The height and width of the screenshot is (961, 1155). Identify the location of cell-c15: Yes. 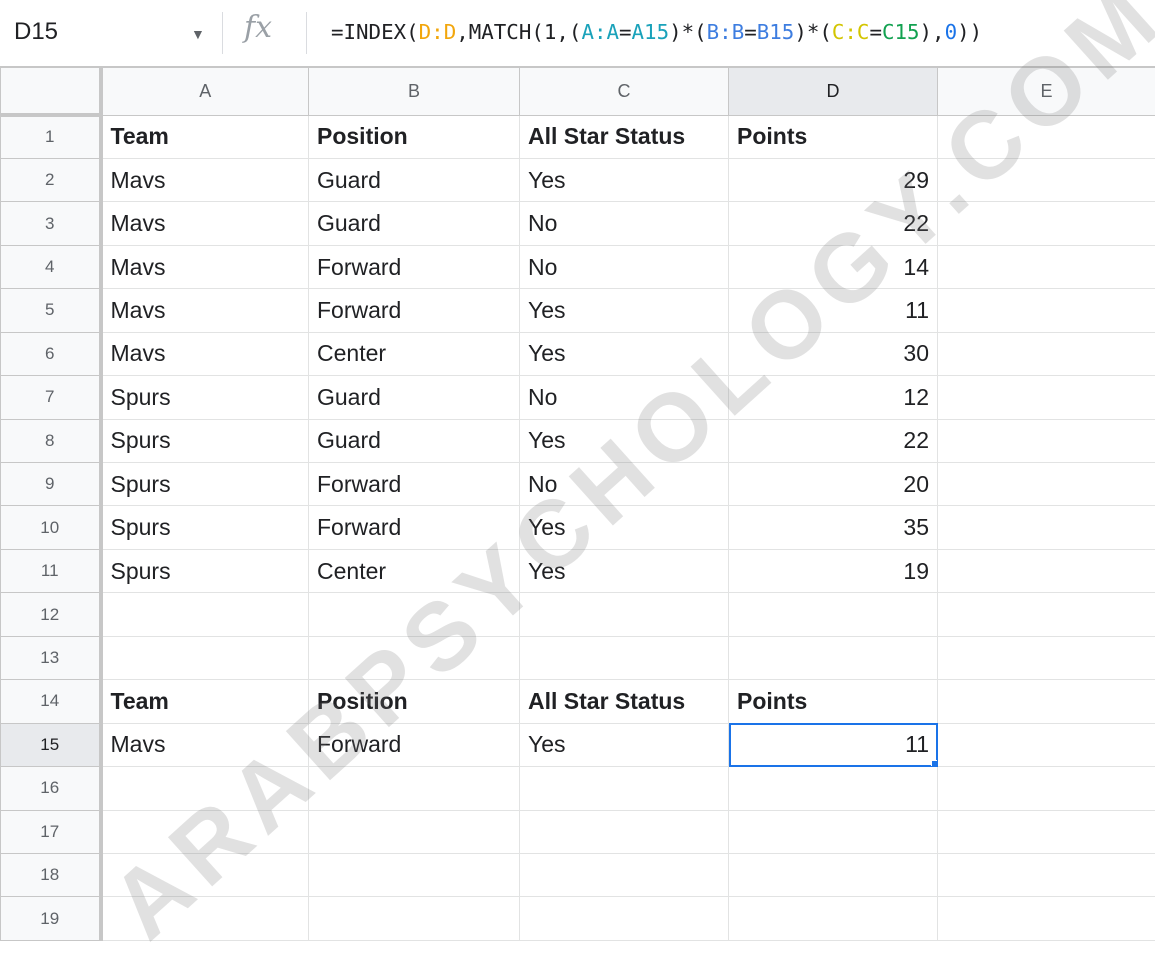
(624, 744).